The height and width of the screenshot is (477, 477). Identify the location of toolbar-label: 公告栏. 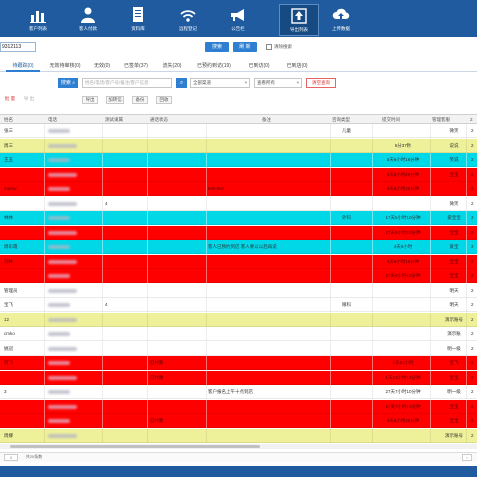
(238, 28).